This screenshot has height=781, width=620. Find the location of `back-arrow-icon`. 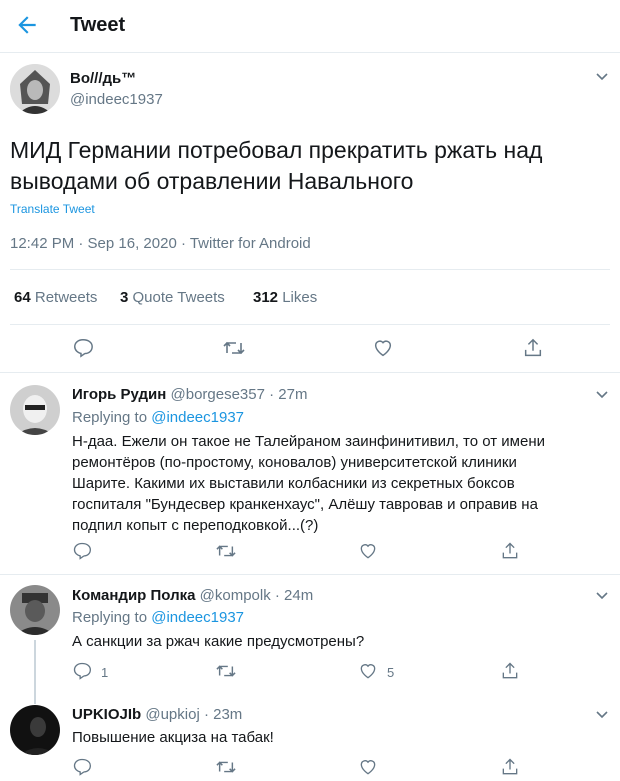

back-arrow-icon is located at coordinates (27, 25).